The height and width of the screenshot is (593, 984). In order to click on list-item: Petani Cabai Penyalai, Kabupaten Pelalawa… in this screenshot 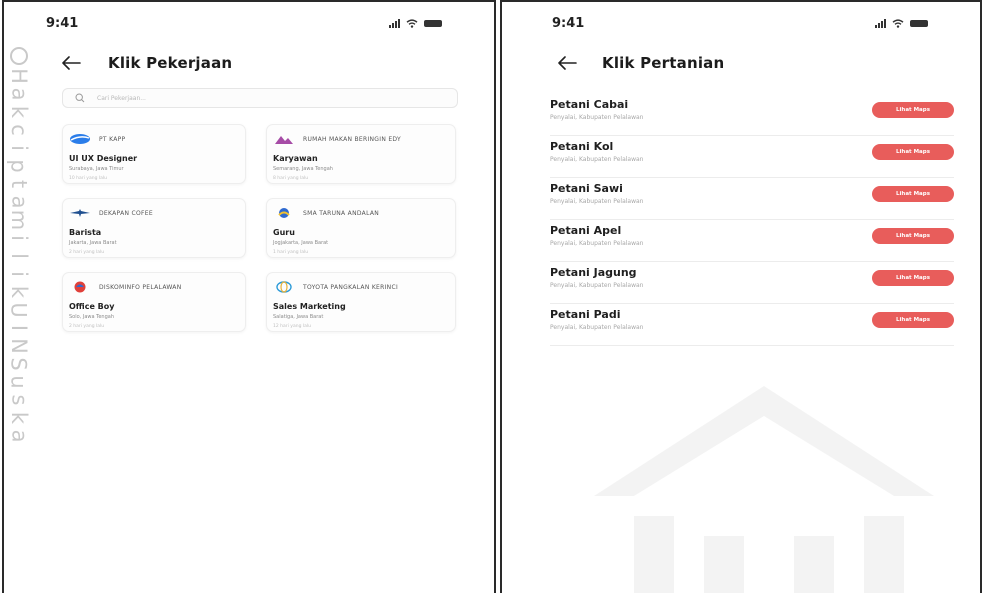, I will do `click(752, 115)`.